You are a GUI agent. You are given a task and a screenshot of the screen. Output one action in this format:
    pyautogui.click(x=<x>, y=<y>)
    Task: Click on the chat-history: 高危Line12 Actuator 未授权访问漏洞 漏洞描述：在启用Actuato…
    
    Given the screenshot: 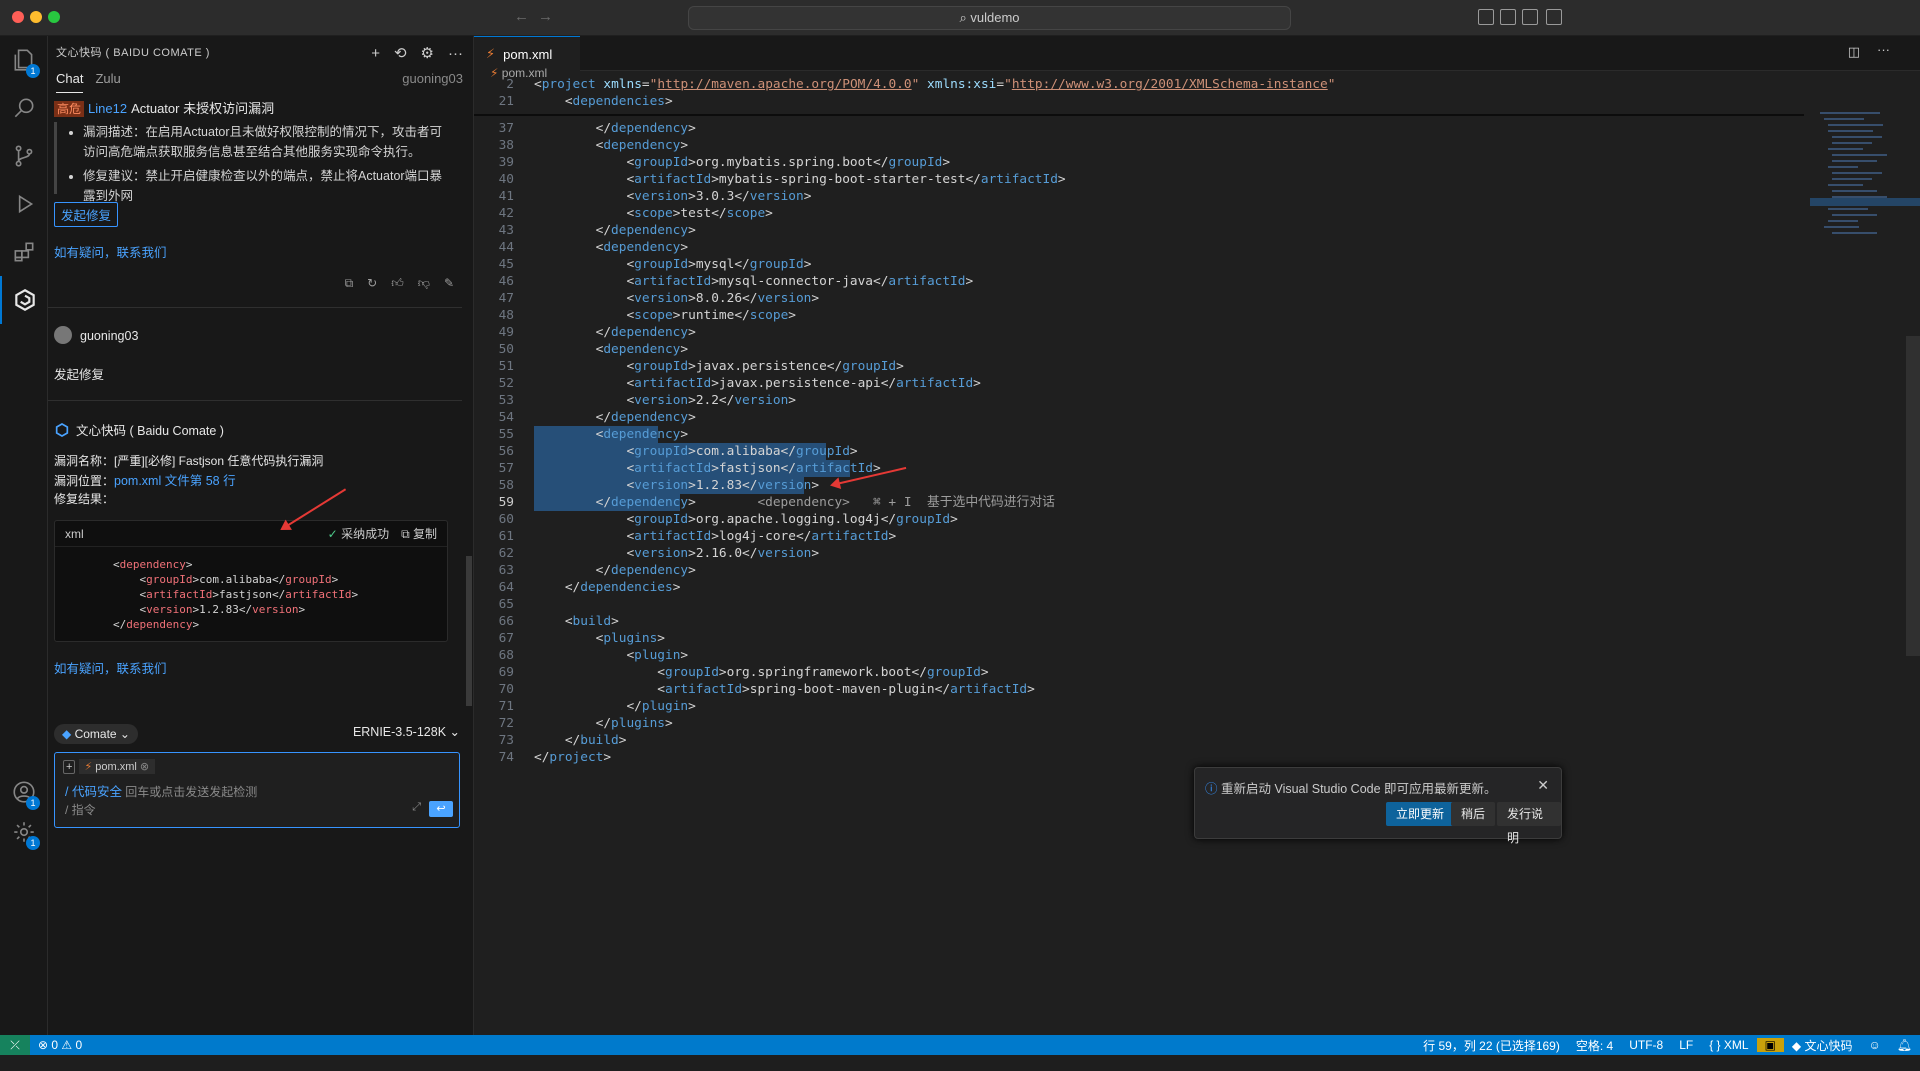 What is the action you would take?
    pyautogui.click(x=261, y=404)
    